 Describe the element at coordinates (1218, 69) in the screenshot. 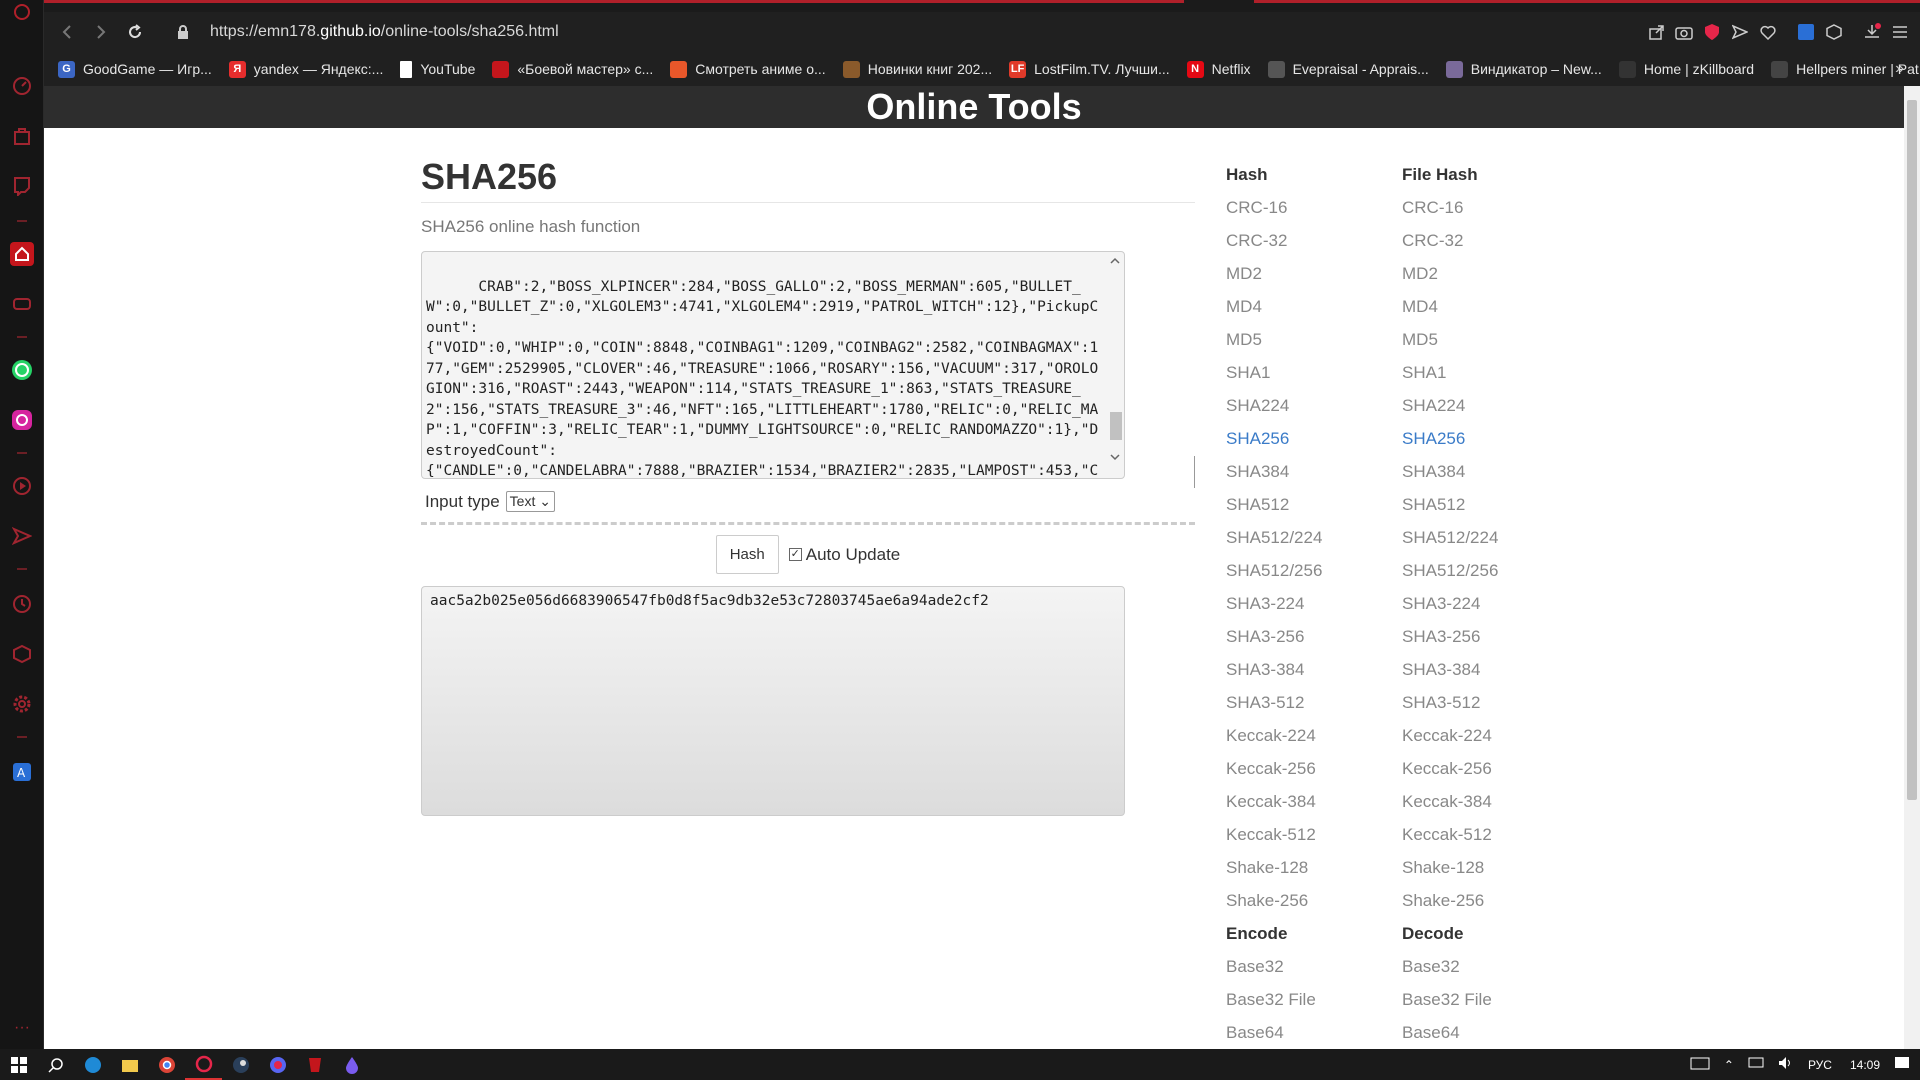

I see `bookmark-item: N Netflix` at that location.